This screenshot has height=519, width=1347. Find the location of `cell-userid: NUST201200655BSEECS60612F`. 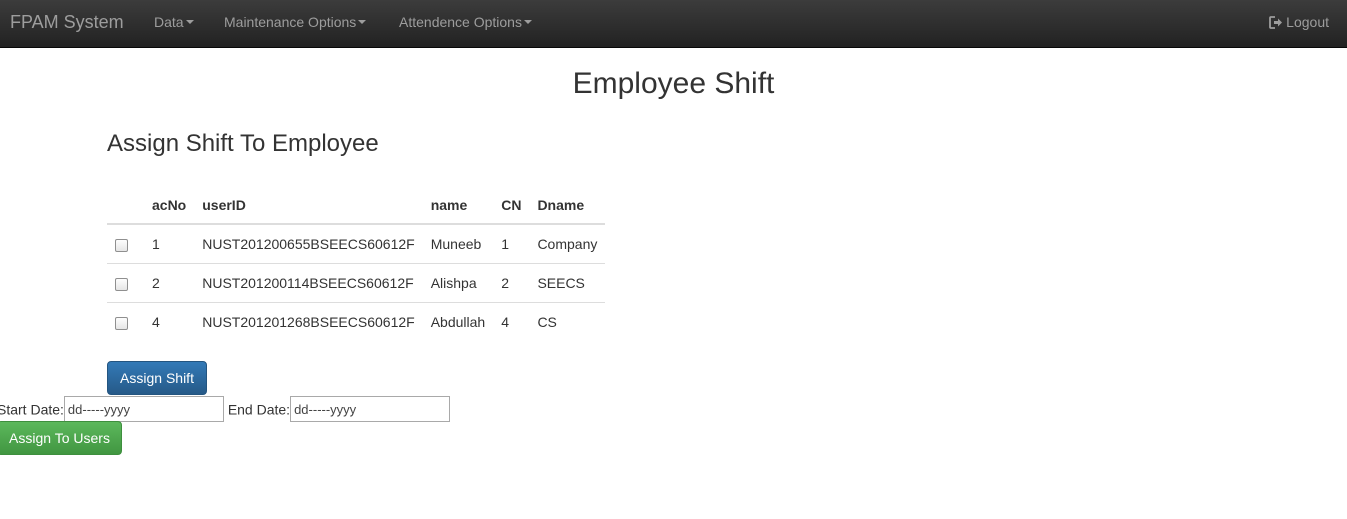

cell-userid: NUST201200655BSEECS60612F is located at coordinates (308, 244).